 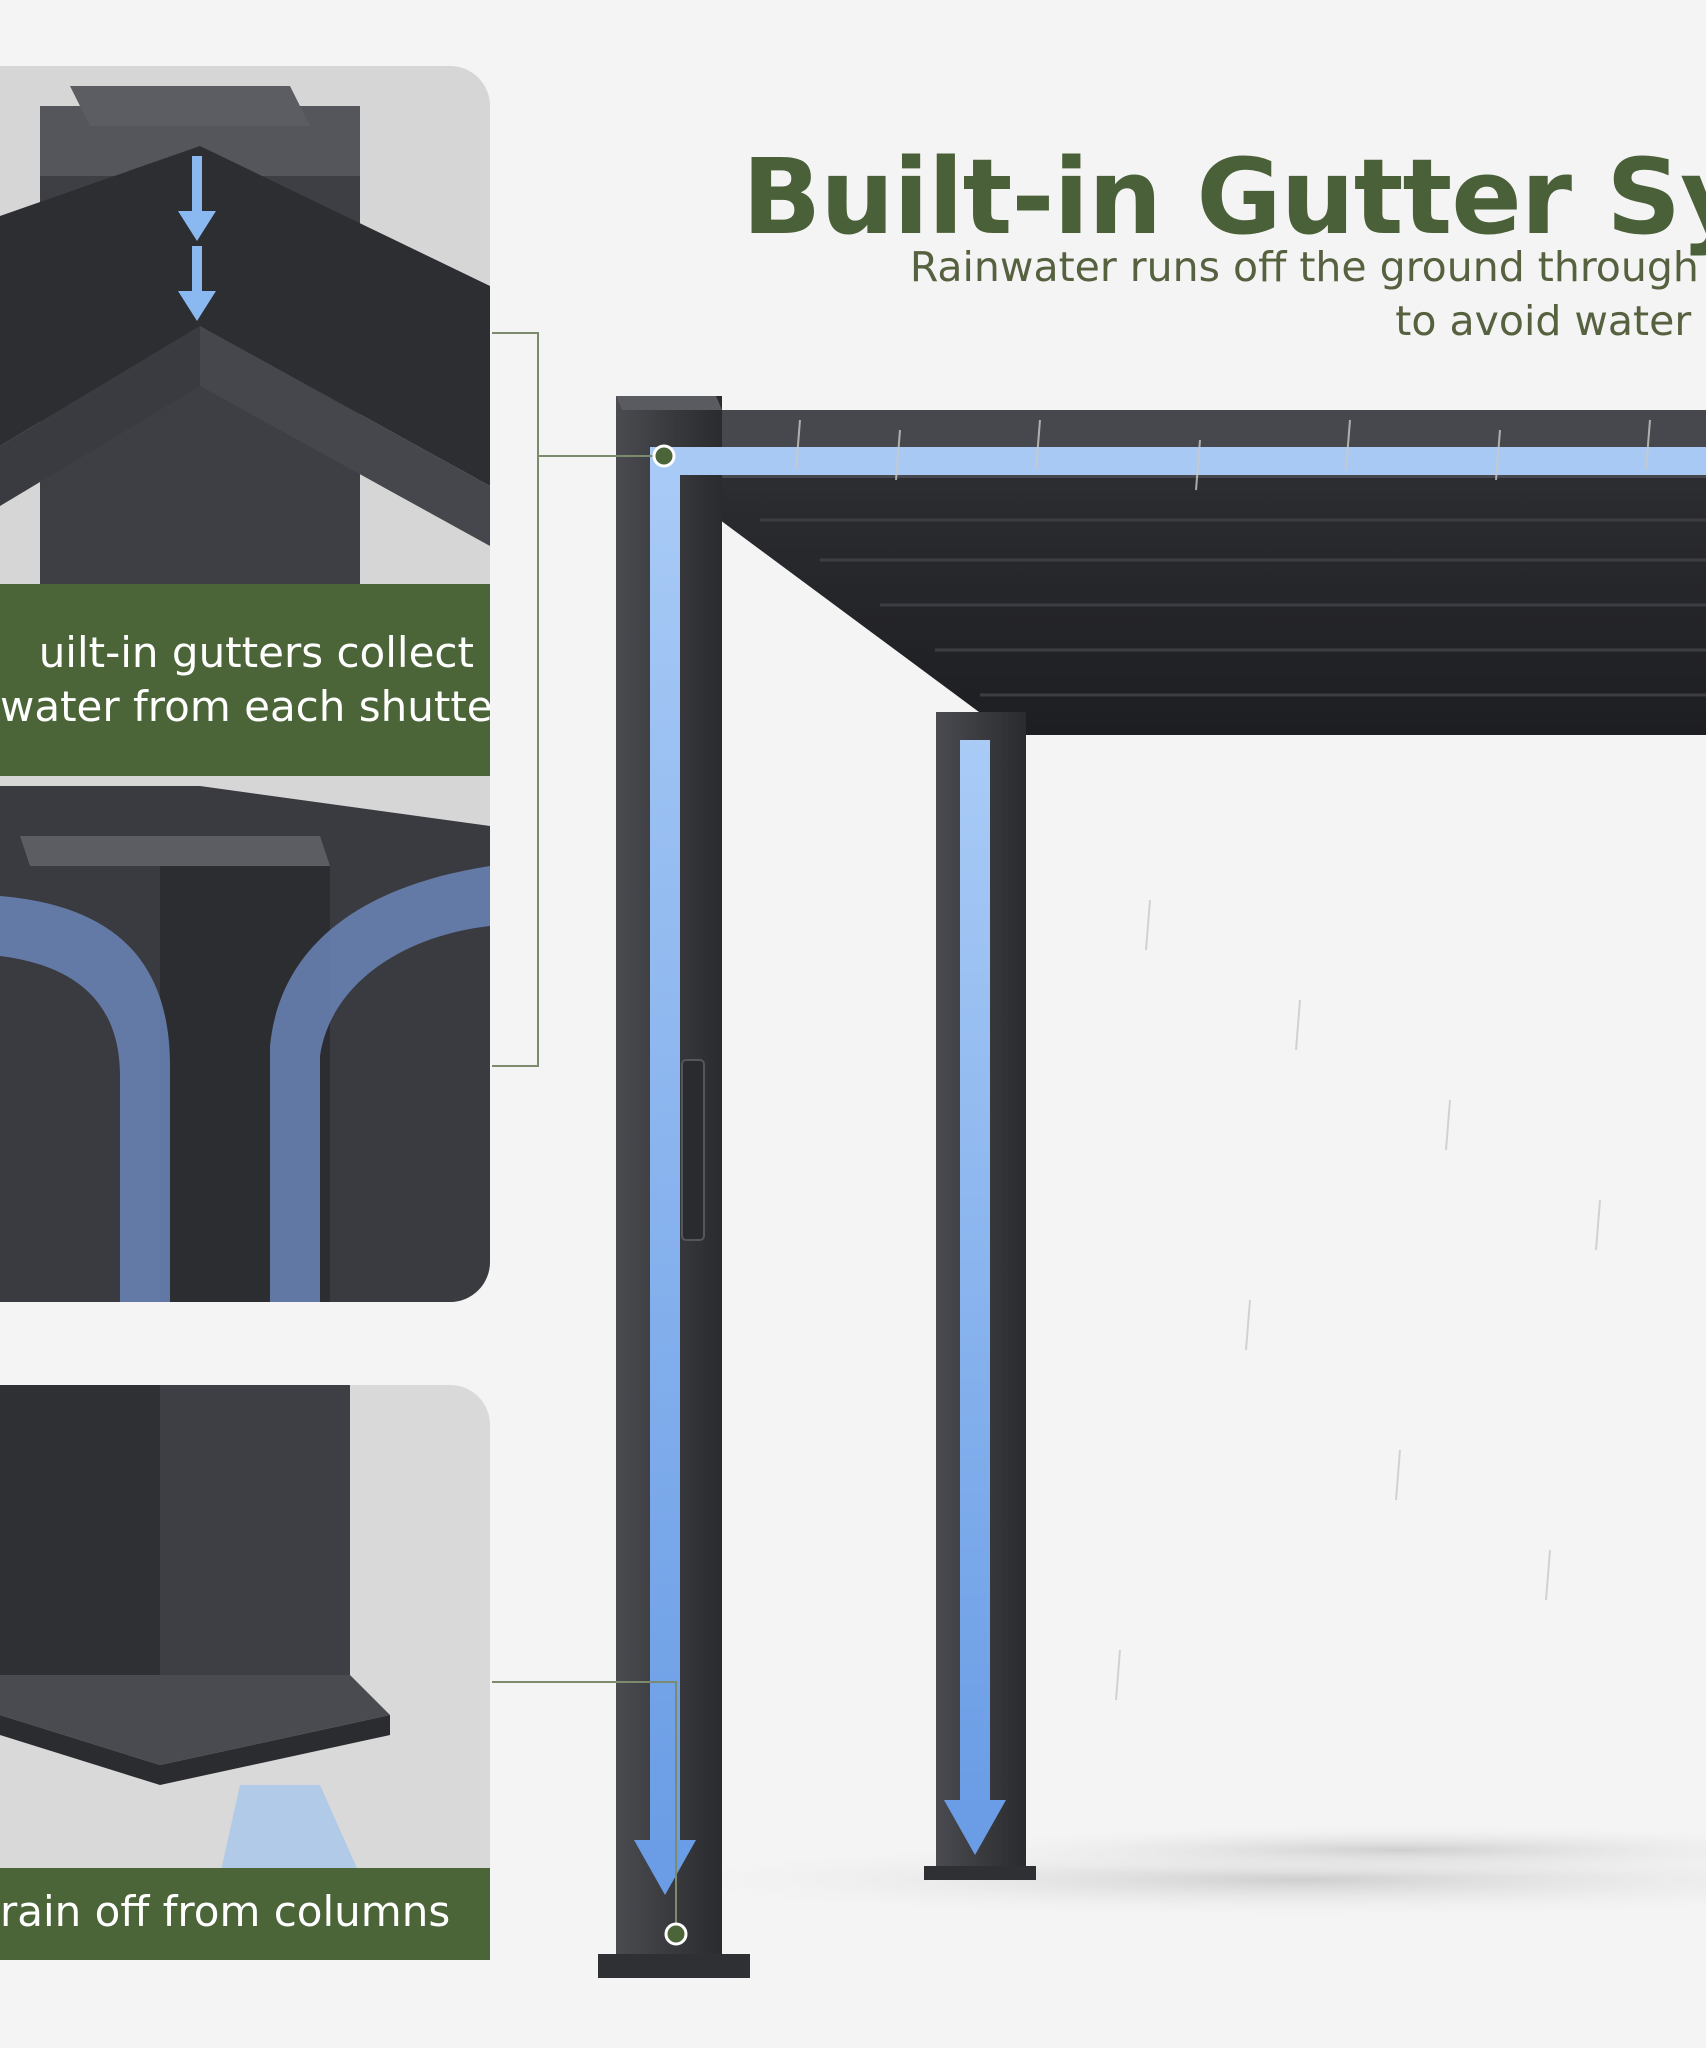 What do you see at coordinates (1203, 485) in the screenshot?
I see `front-beam-edge` at bounding box center [1203, 485].